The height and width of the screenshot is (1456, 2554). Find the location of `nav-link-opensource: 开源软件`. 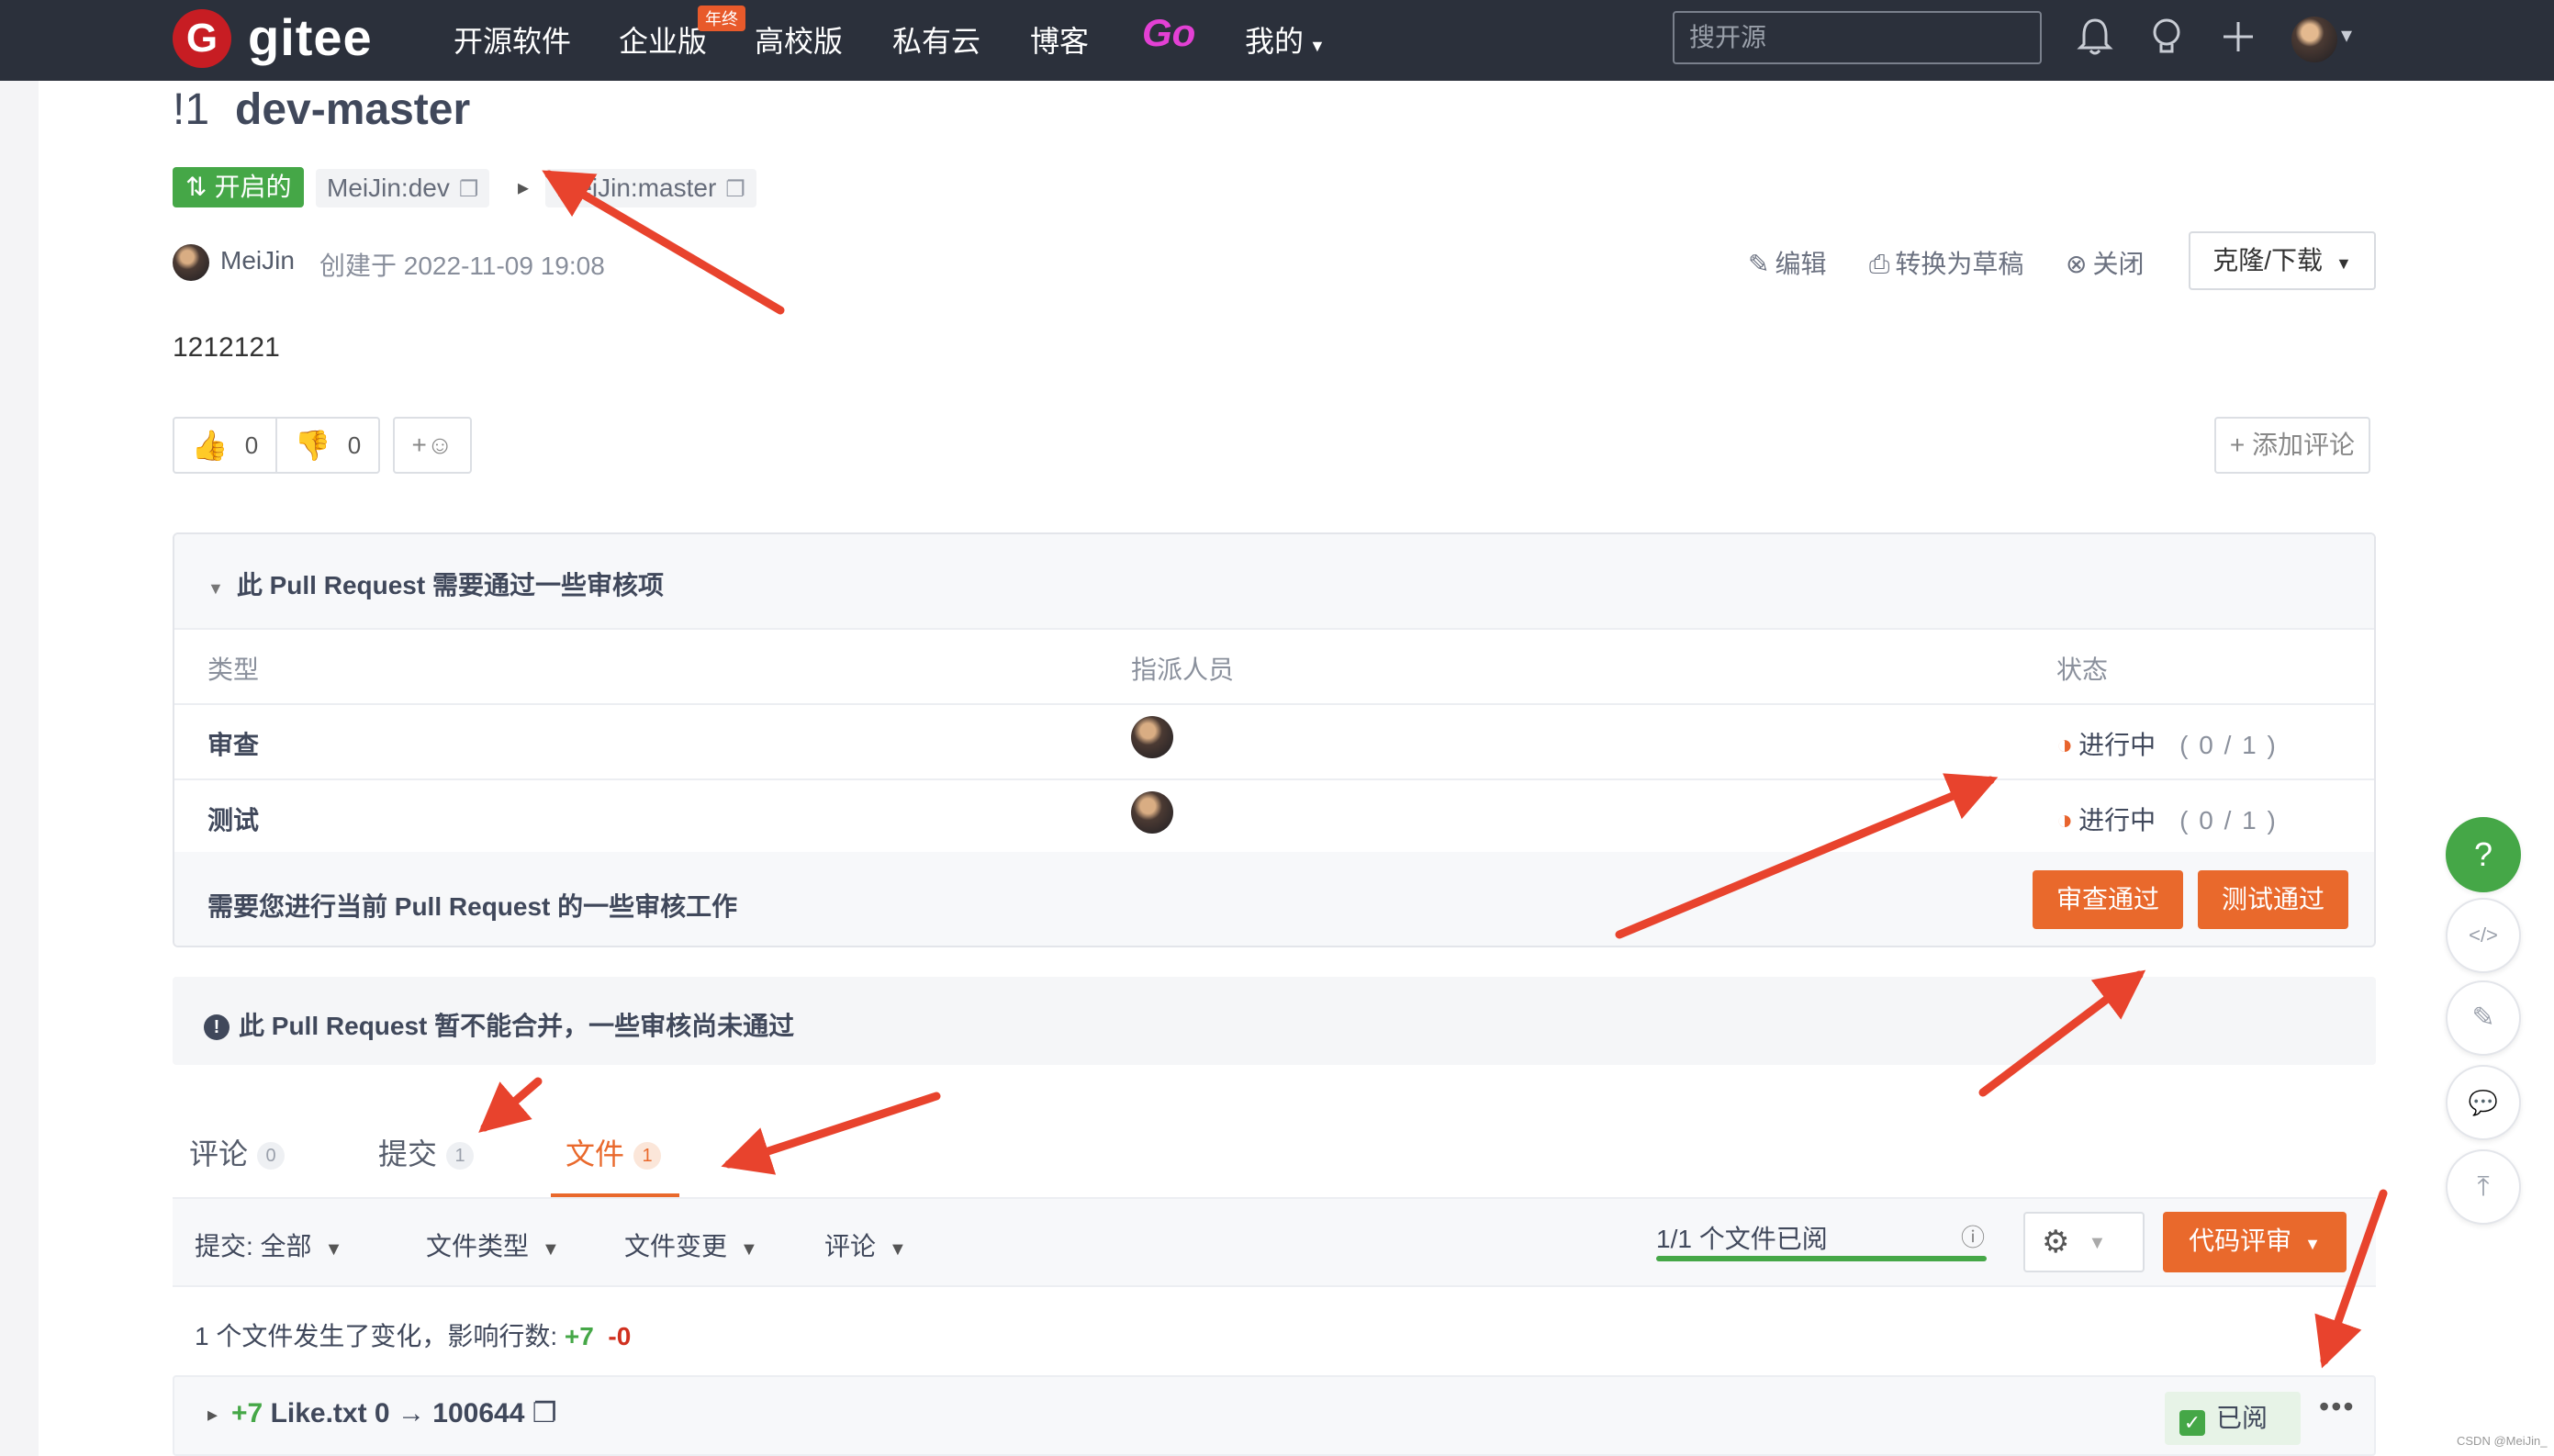

nav-link-opensource: 开源软件 is located at coordinates (513, 39).